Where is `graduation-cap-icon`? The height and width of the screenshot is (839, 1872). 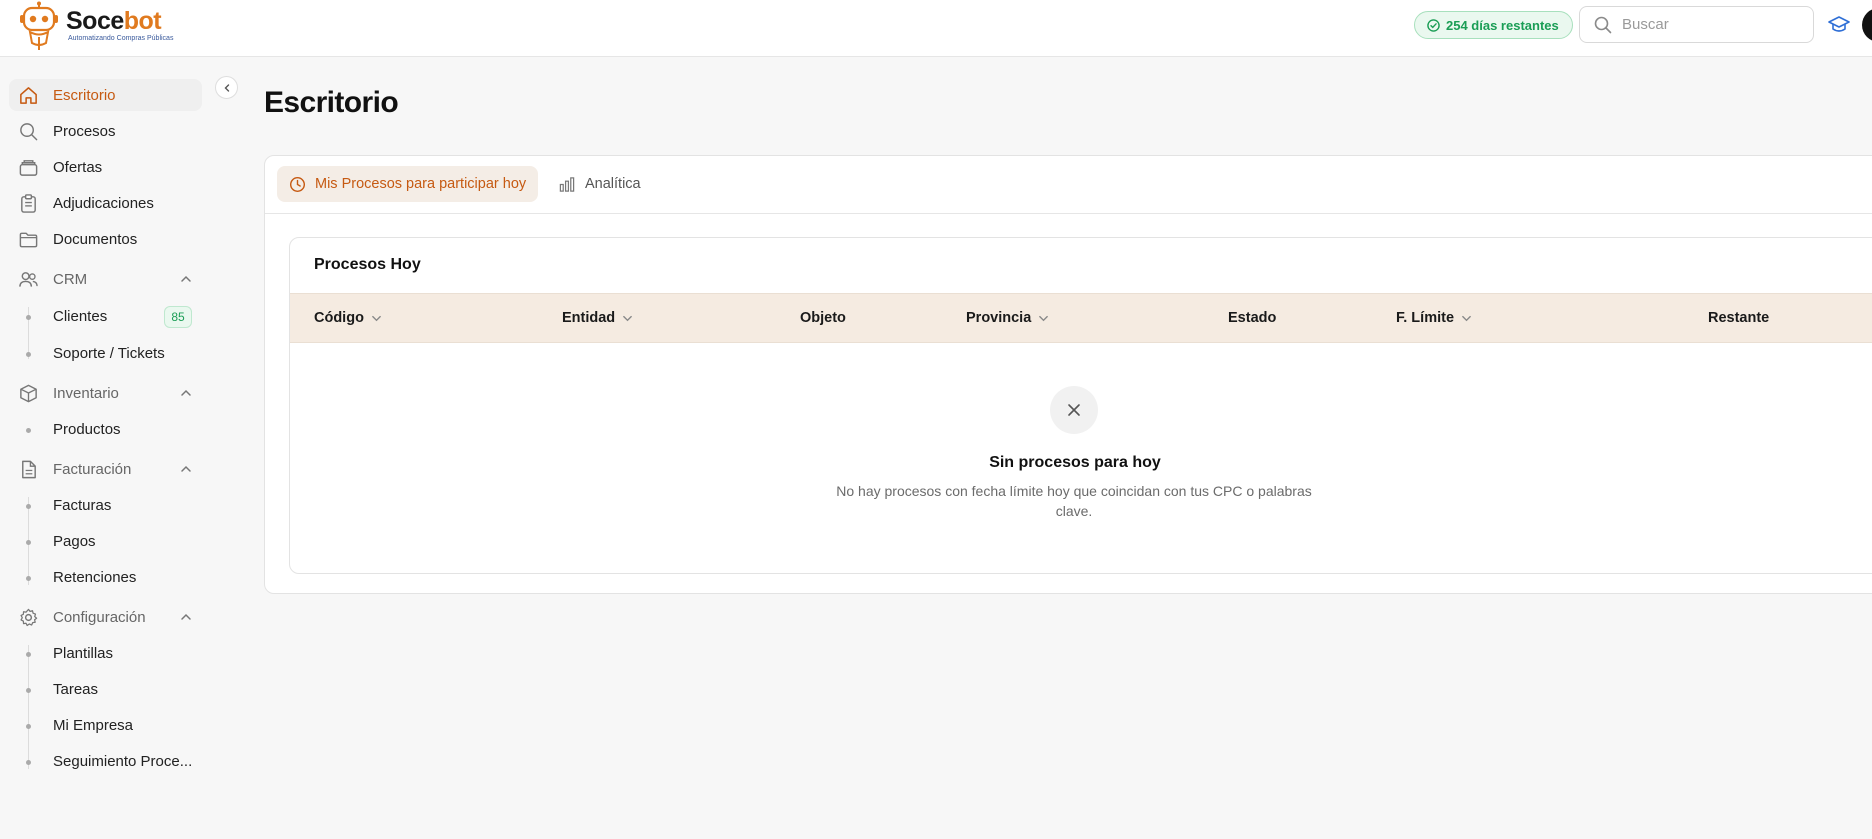
graduation-cap-icon is located at coordinates (1839, 24).